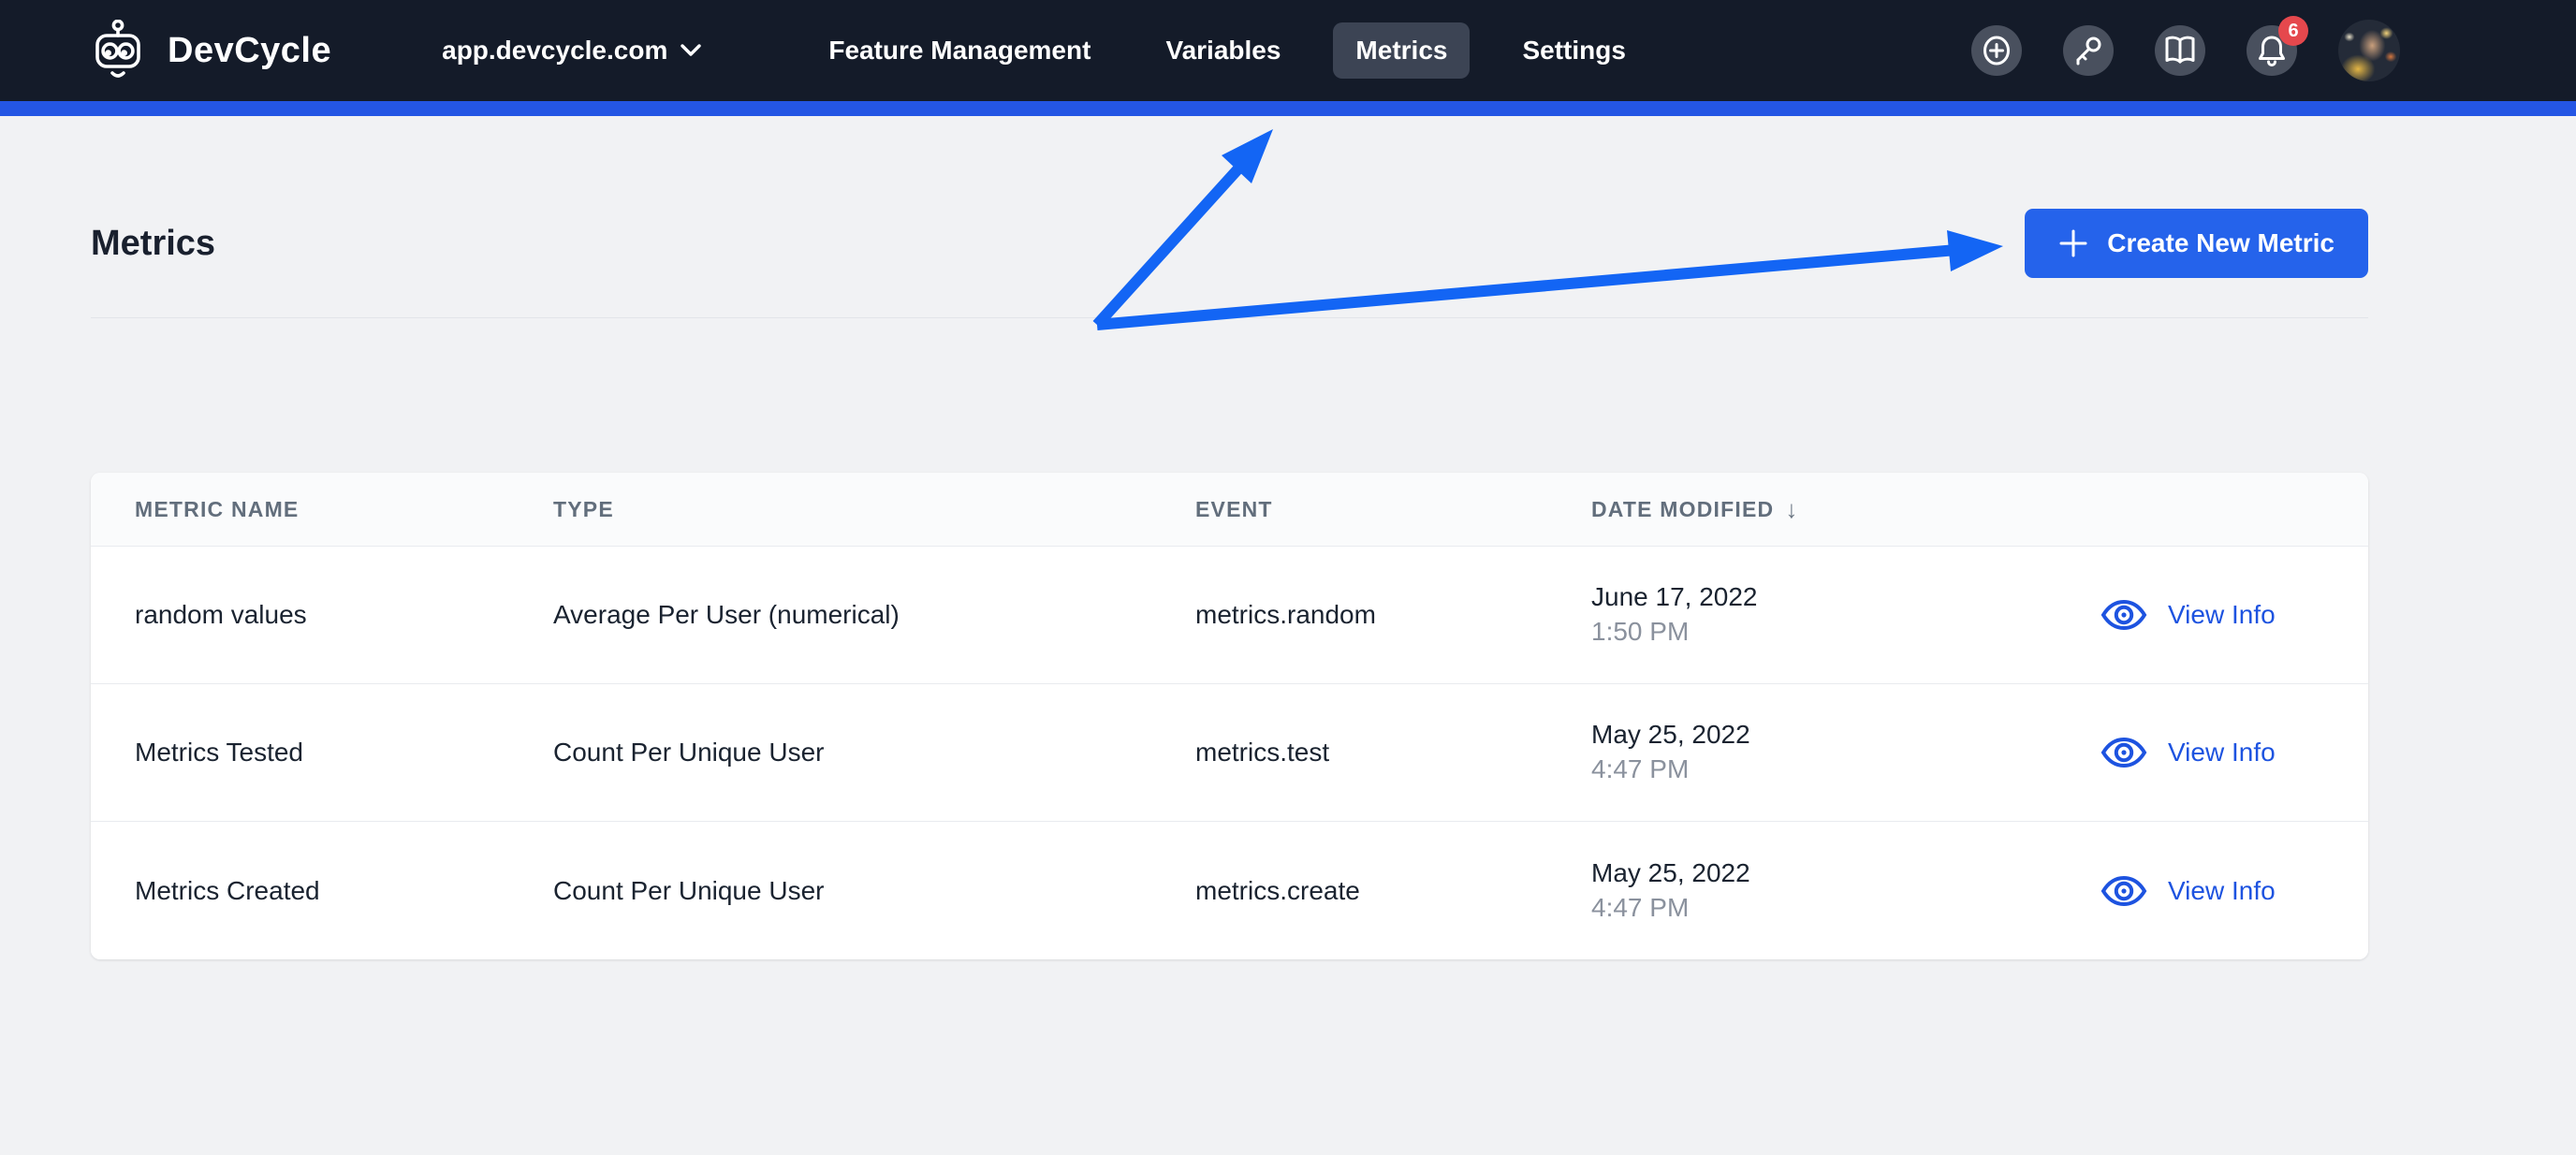 The width and height of the screenshot is (2576, 1155). What do you see at coordinates (117, 49) in the screenshot?
I see `devcycle-robot-logo-icon` at bounding box center [117, 49].